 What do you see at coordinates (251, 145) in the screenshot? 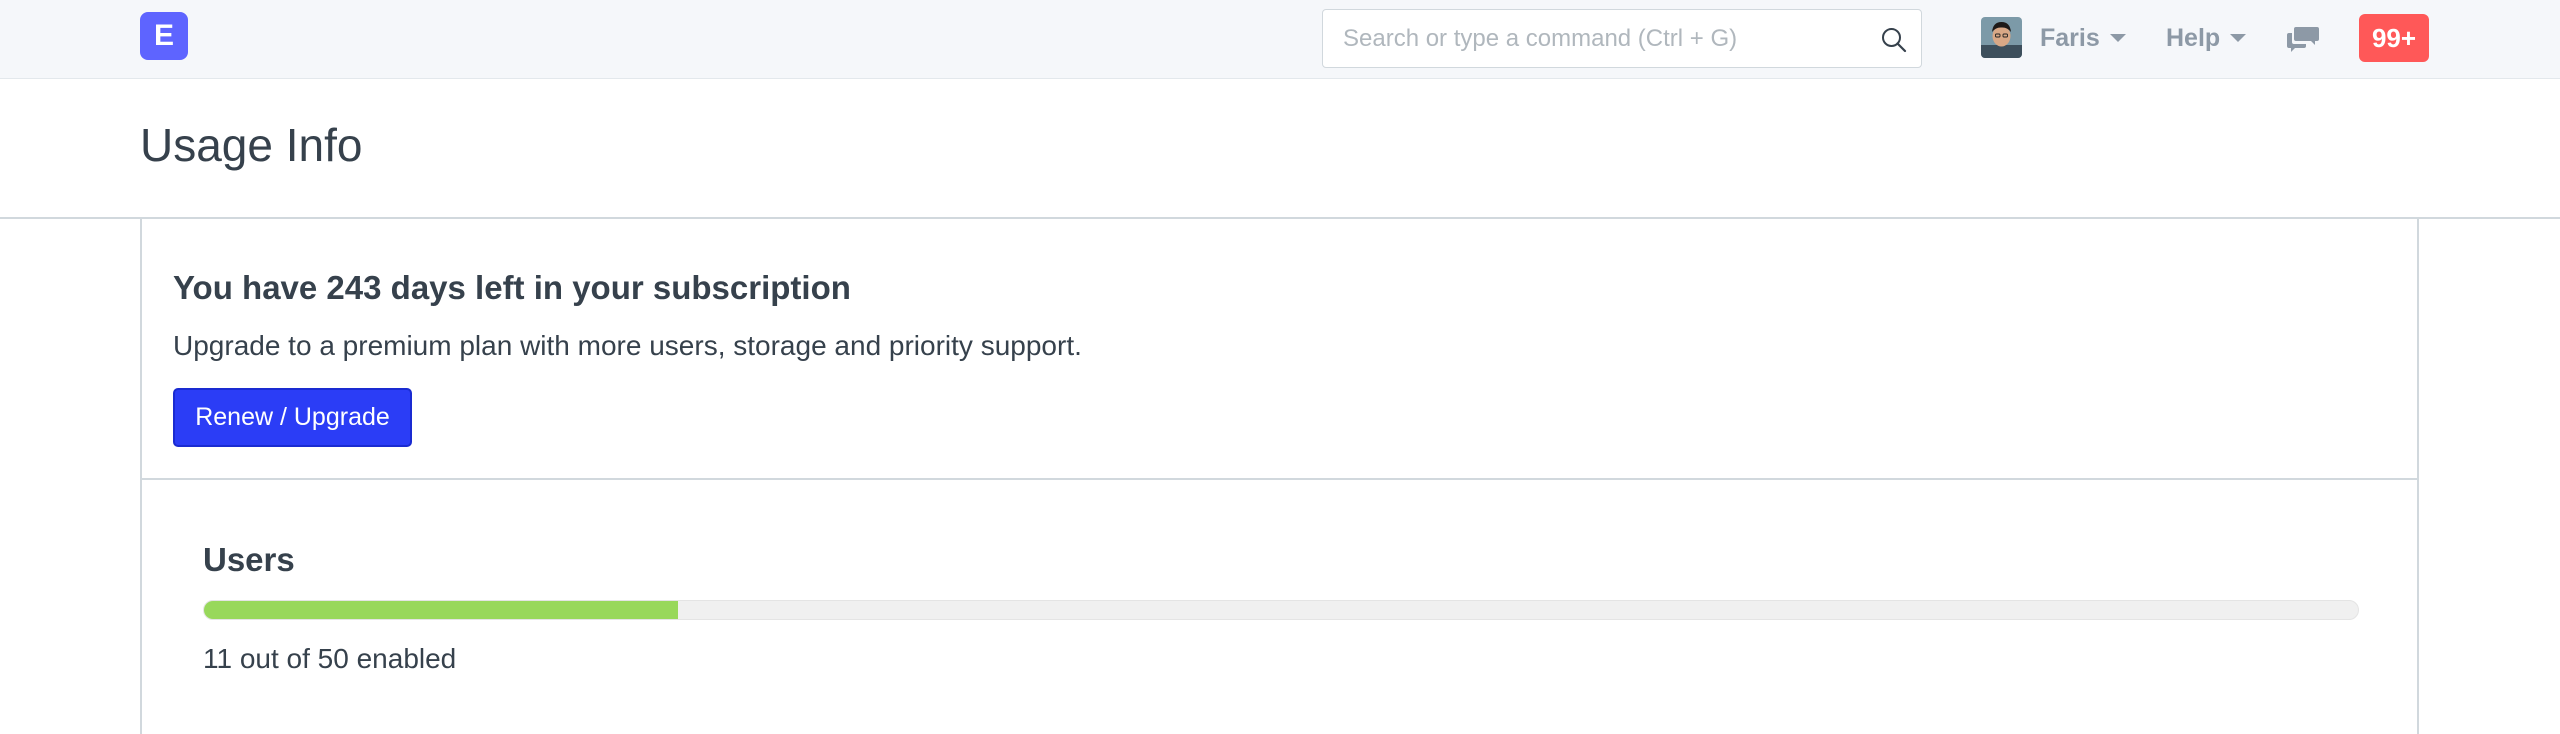
I see `page-title: Usage Info` at bounding box center [251, 145].